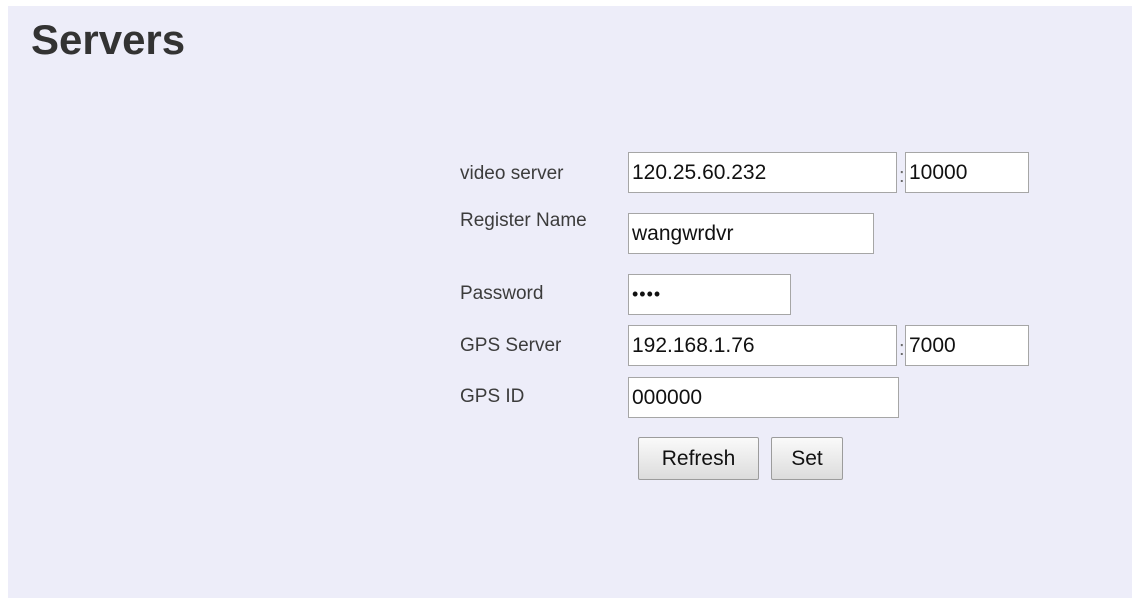 Image resolution: width=1132 pixels, height=598 pixels. Describe the element at coordinates (512, 173) in the screenshot. I see `video-server-label: video server` at that location.